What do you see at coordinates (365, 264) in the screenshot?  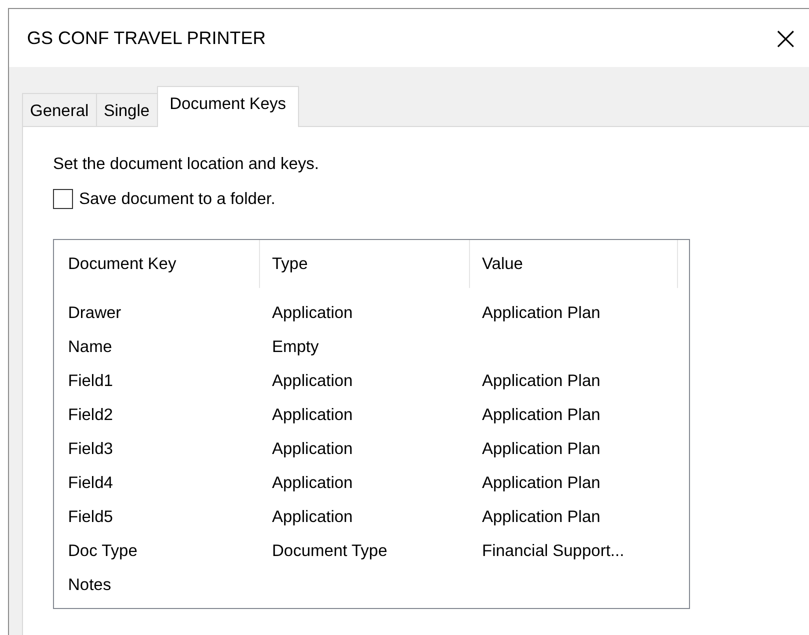 I see `column-header: Type` at bounding box center [365, 264].